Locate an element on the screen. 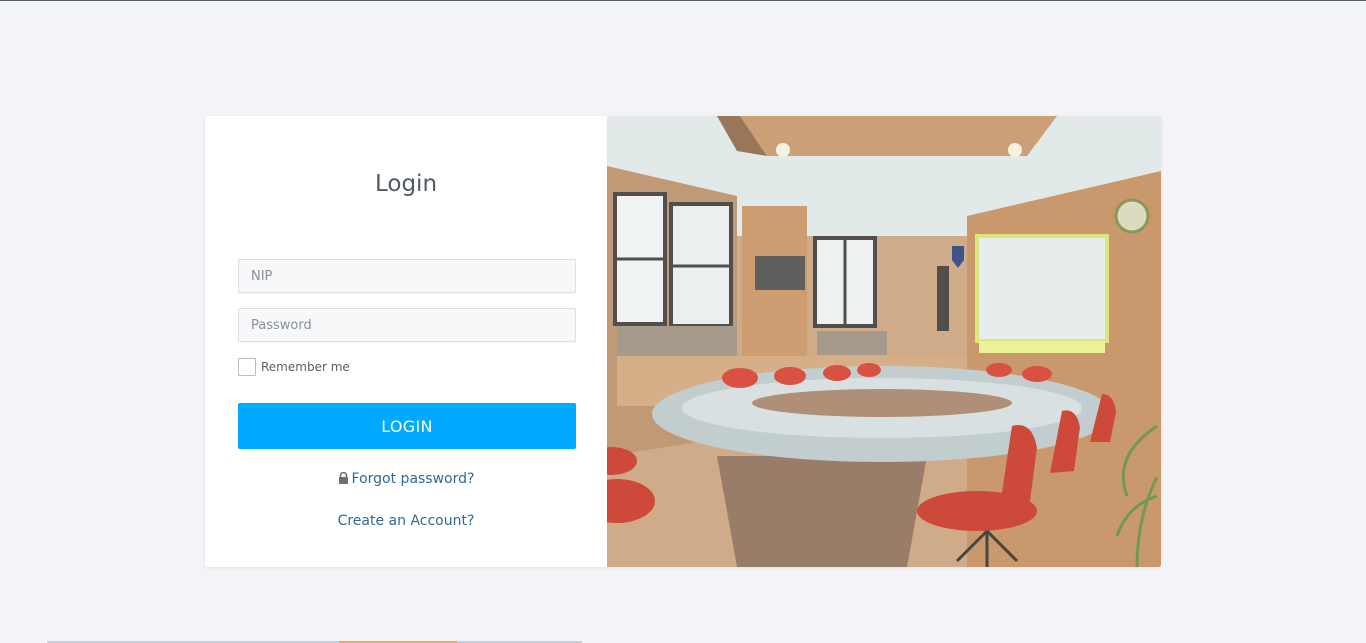  remember-checkbox is located at coordinates (247, 367).